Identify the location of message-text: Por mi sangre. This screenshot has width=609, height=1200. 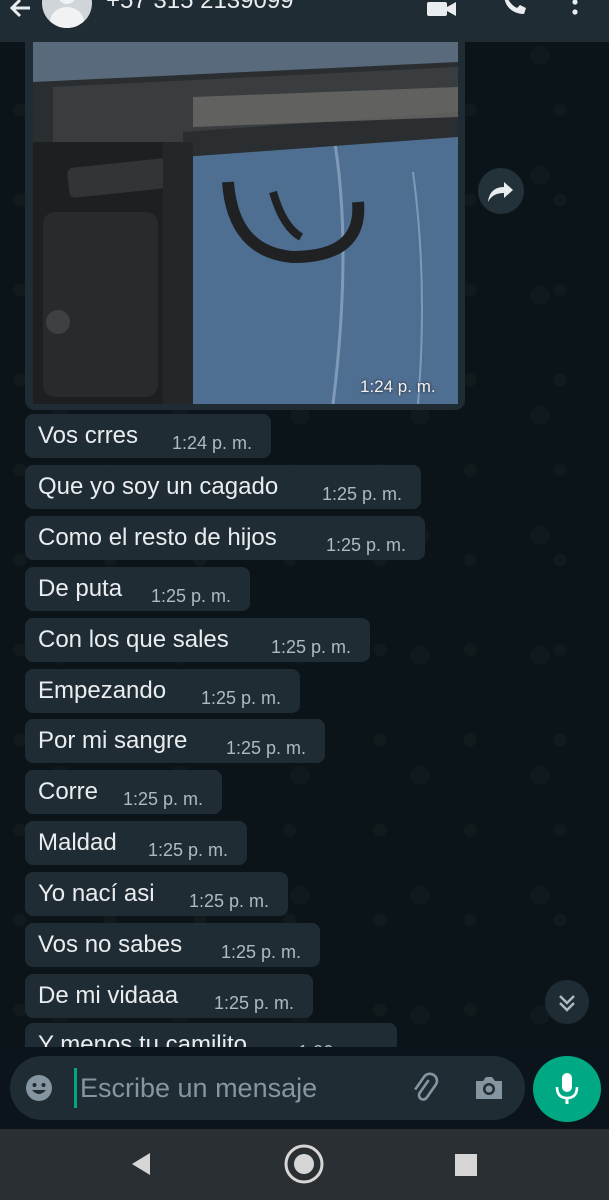
(113, 740).